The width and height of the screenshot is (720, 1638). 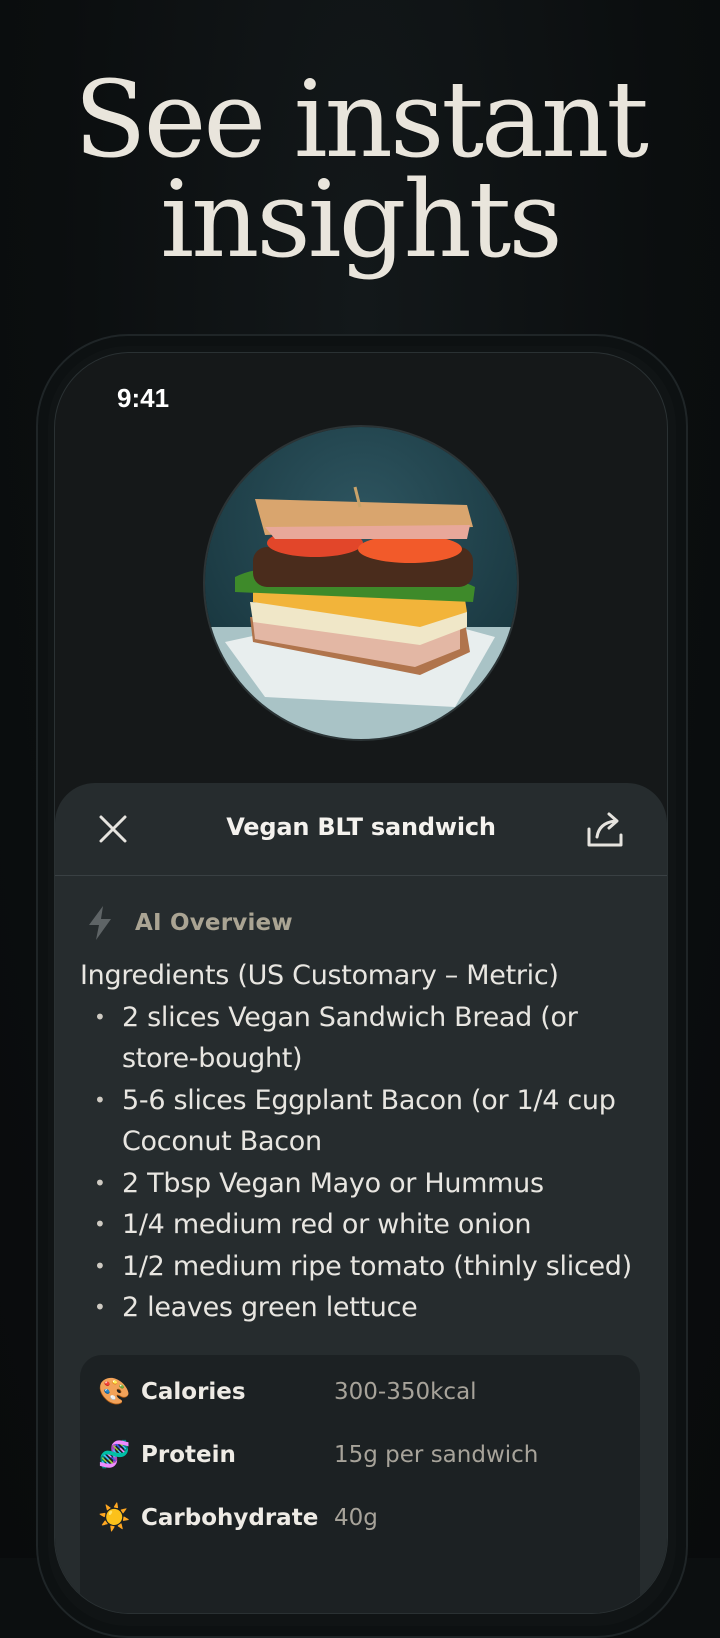 What do you see at coordinates (114, 1518) in the screenshot?
I see `sun-icon: ☀️` at bounding box center [114, 1518].